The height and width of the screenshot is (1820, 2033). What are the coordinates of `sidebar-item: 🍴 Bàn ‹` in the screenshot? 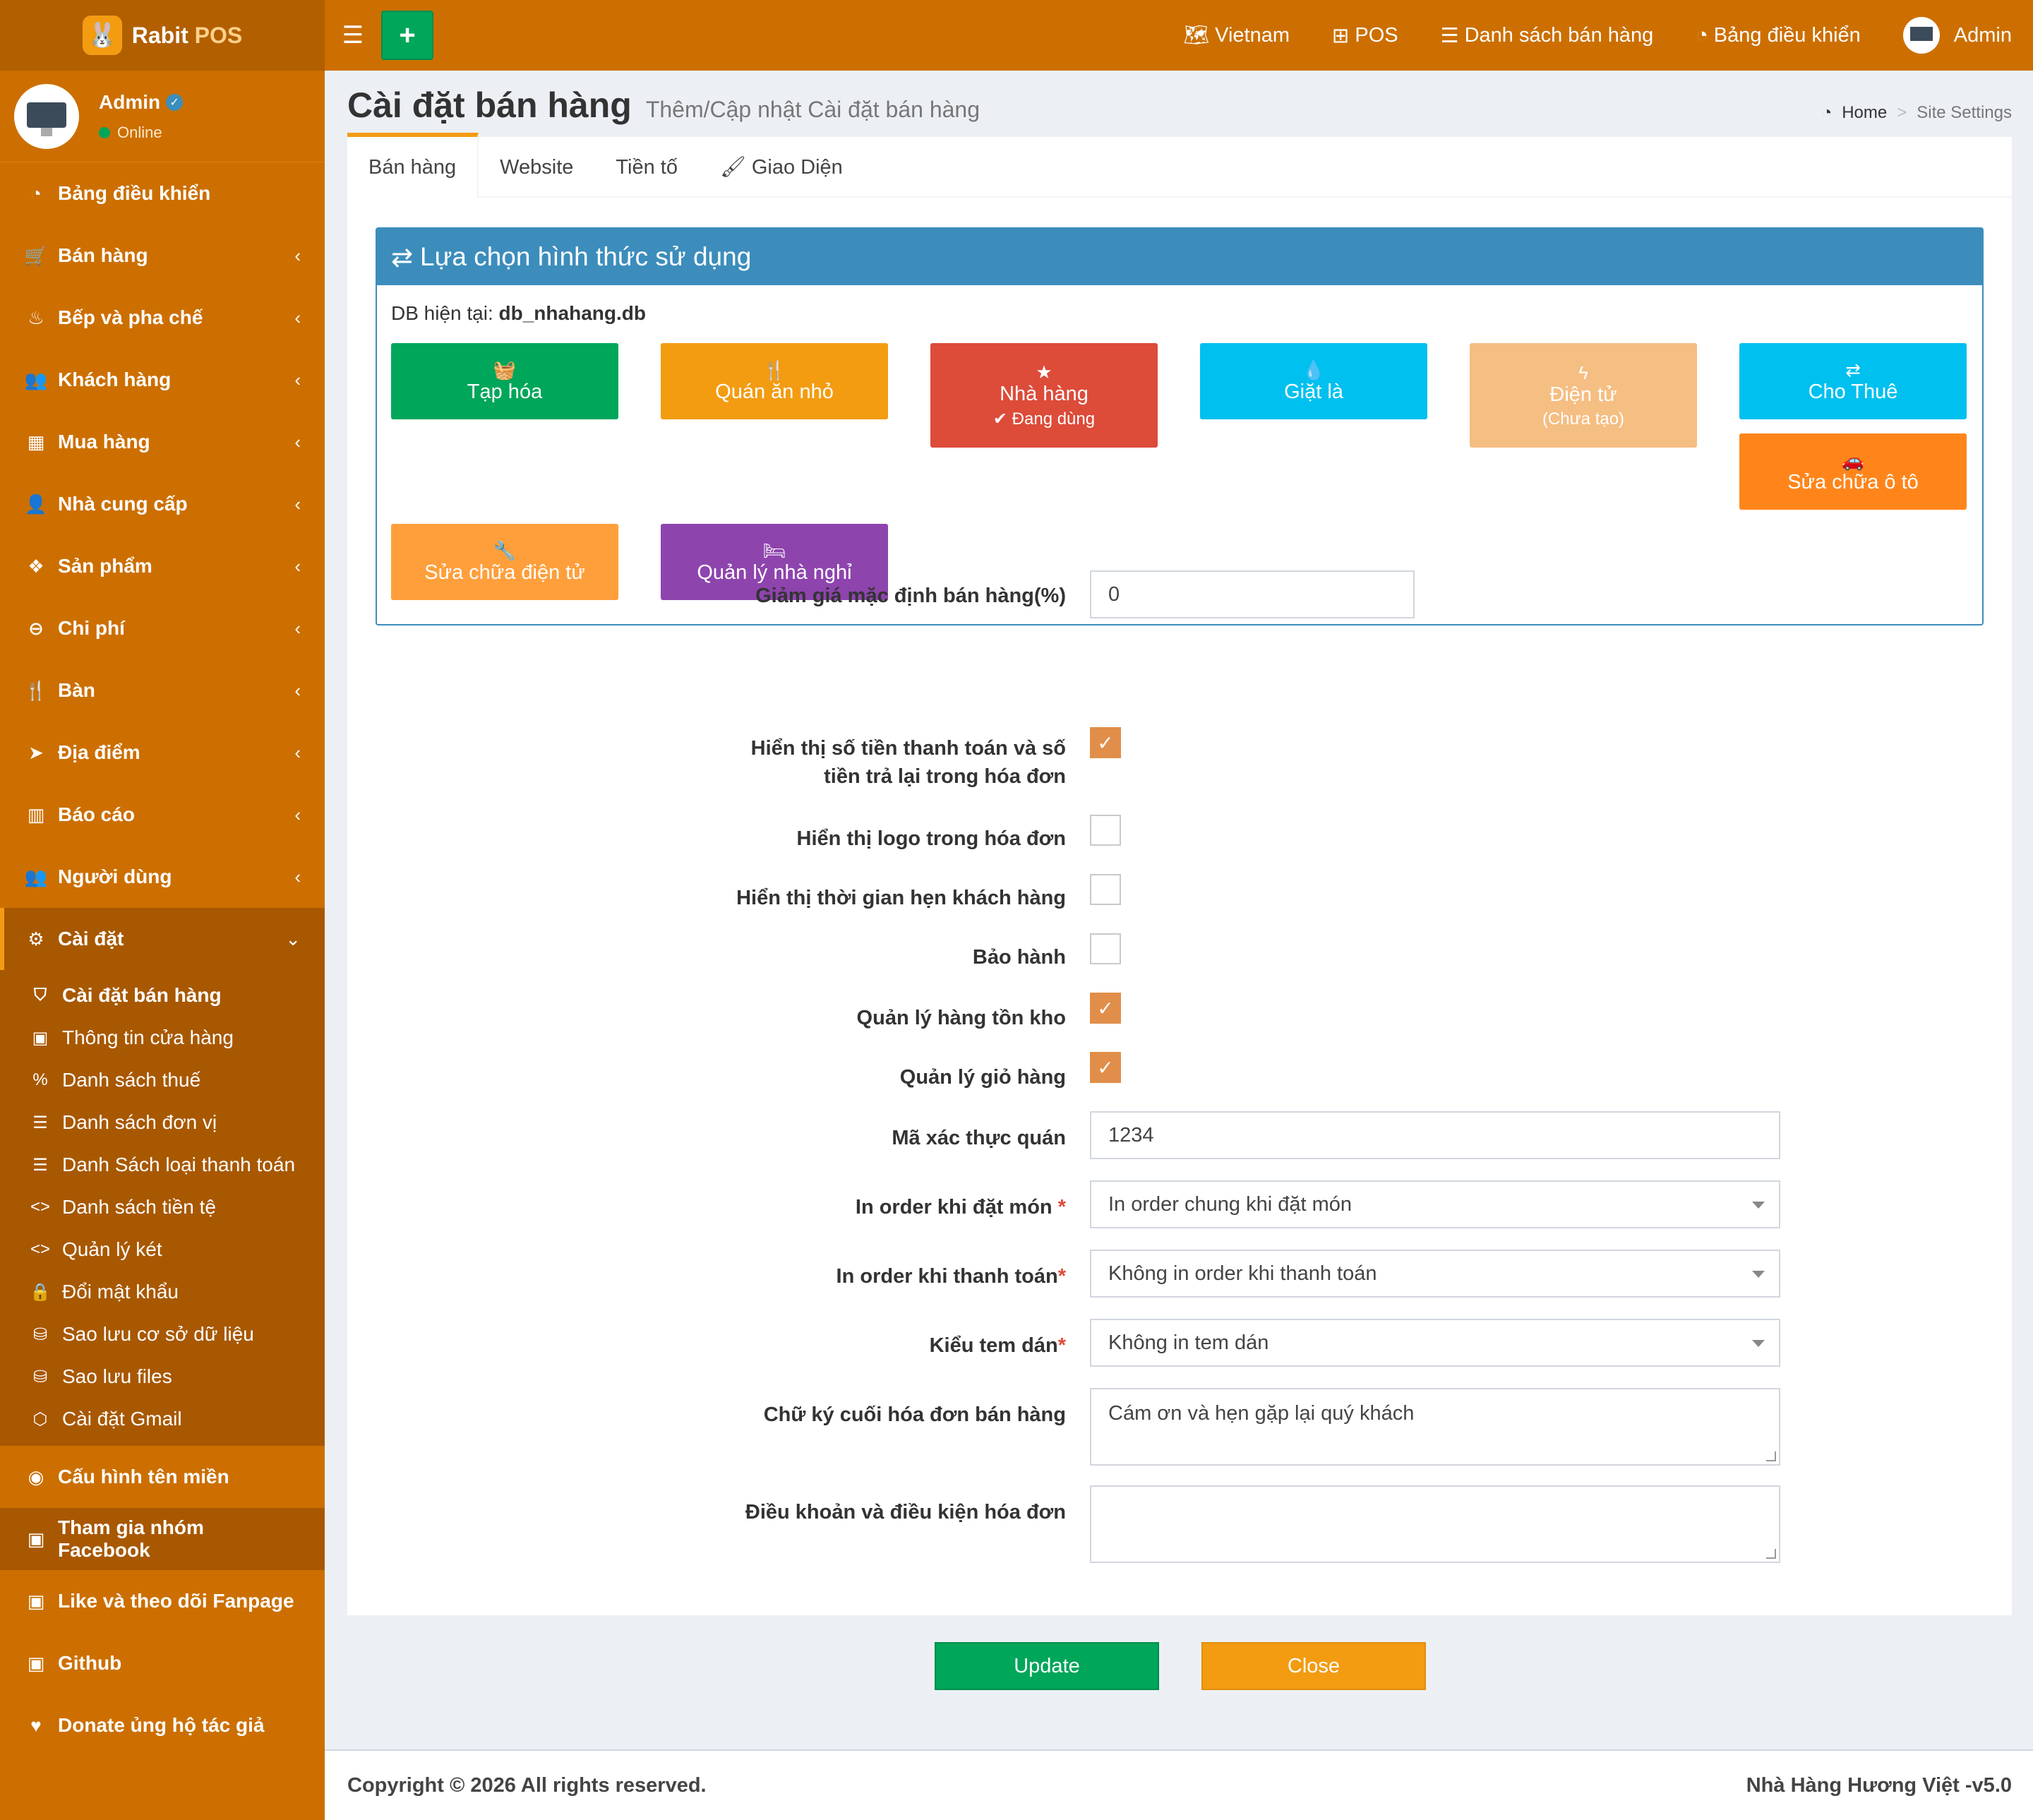 It's located at (162, 690).